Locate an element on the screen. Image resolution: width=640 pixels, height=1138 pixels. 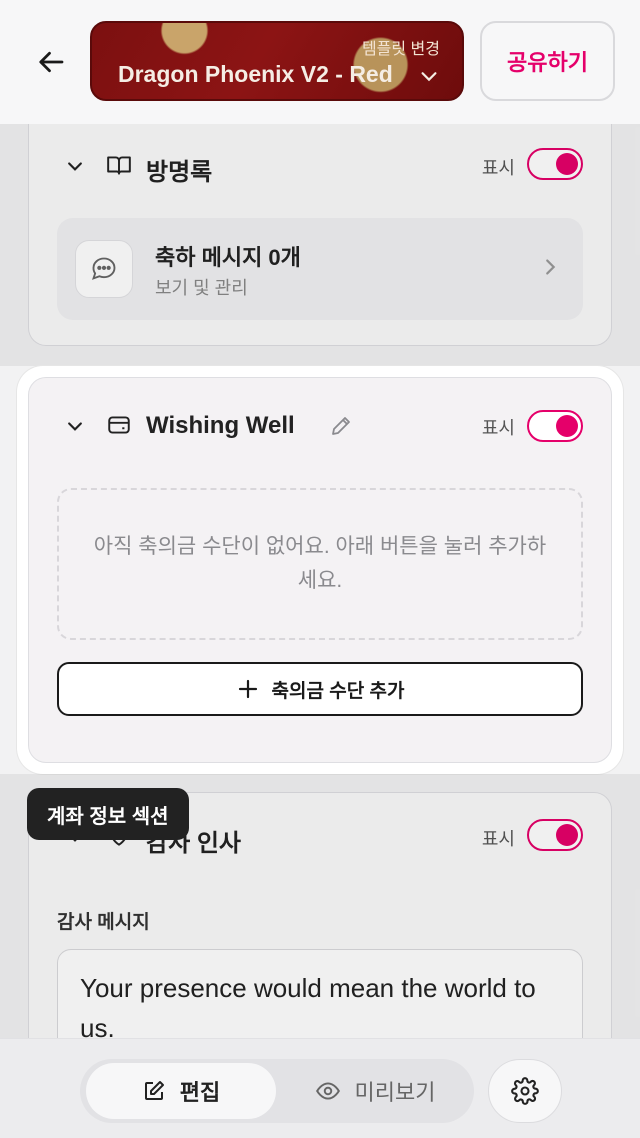
chevron-right-icon is located at coordinates (551, 267).